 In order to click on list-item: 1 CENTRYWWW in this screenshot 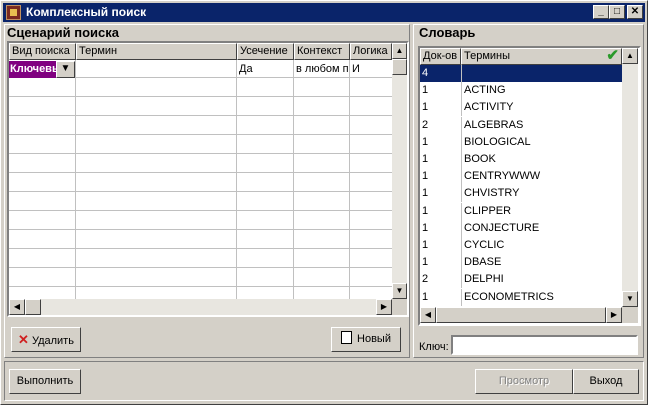, I will do `click(521, 177)`.